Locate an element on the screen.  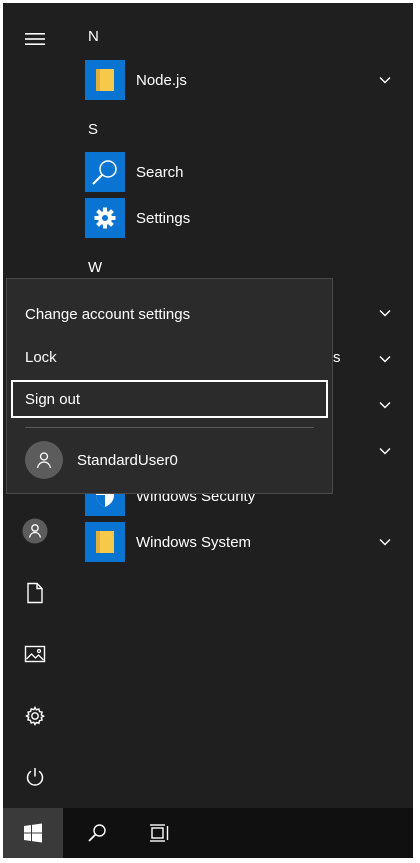
start-button is located at coordinates (33, 833).